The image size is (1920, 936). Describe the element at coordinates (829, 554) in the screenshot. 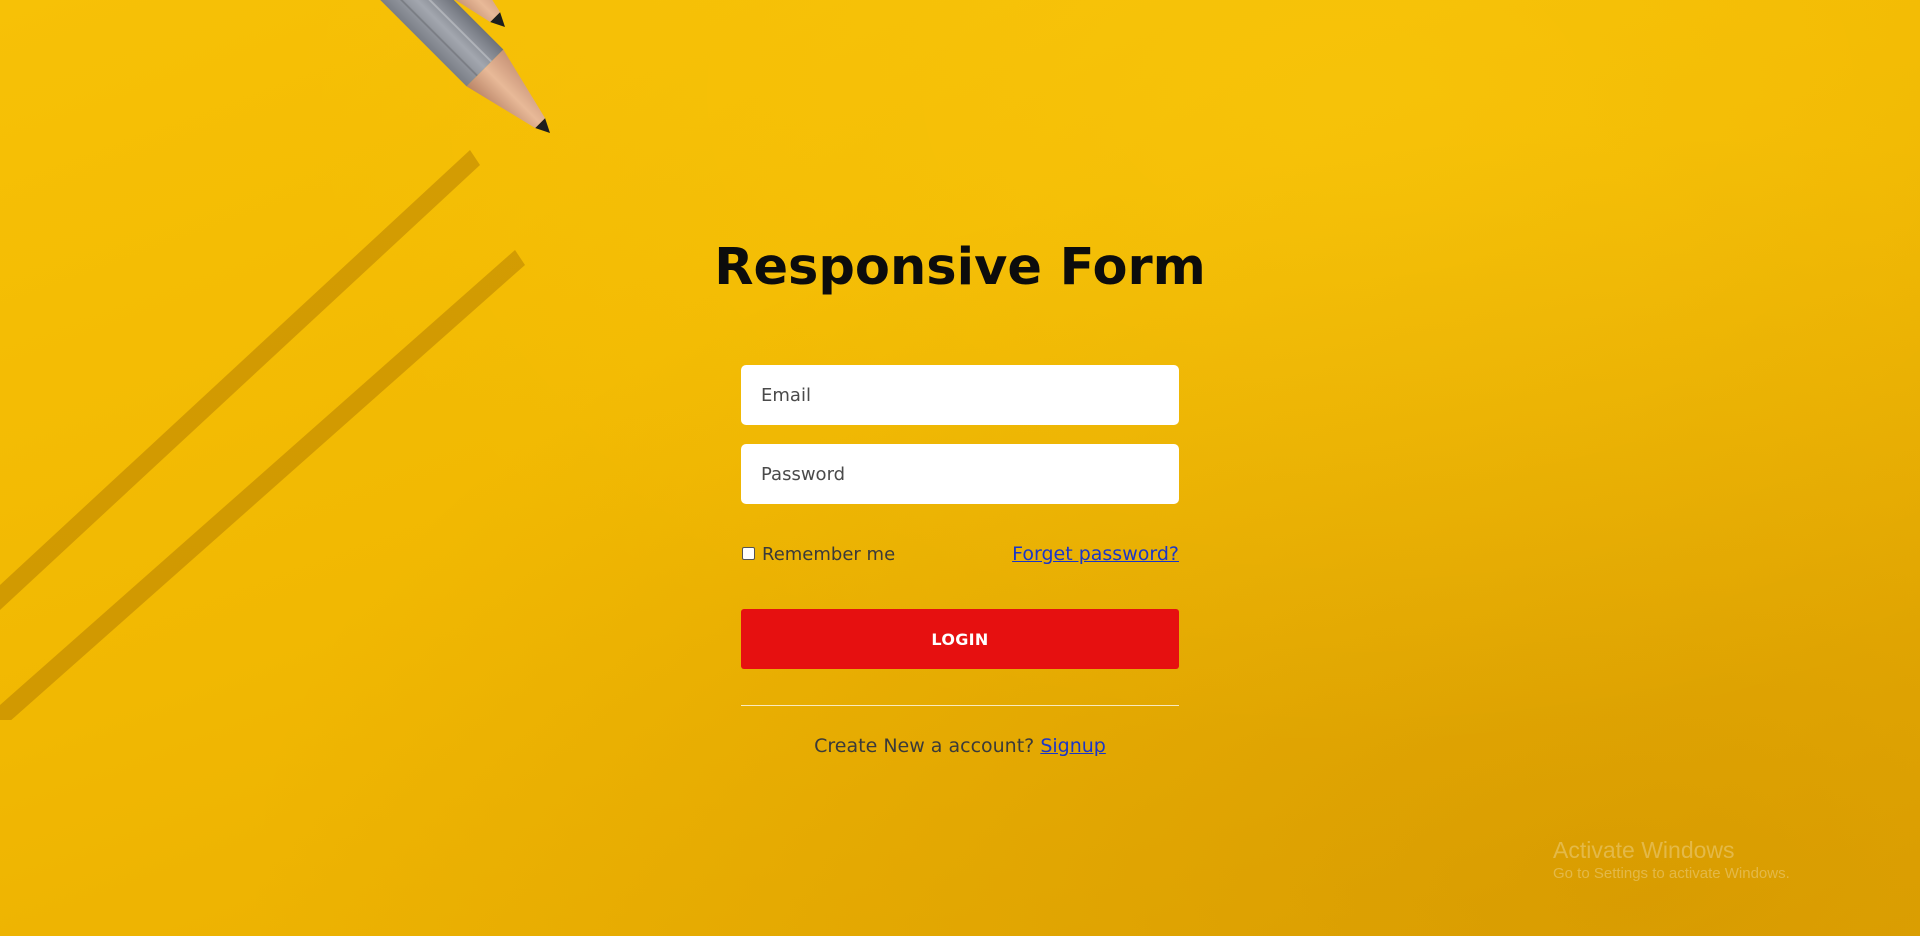

I see `remember-me-label: Remember me` at that location.